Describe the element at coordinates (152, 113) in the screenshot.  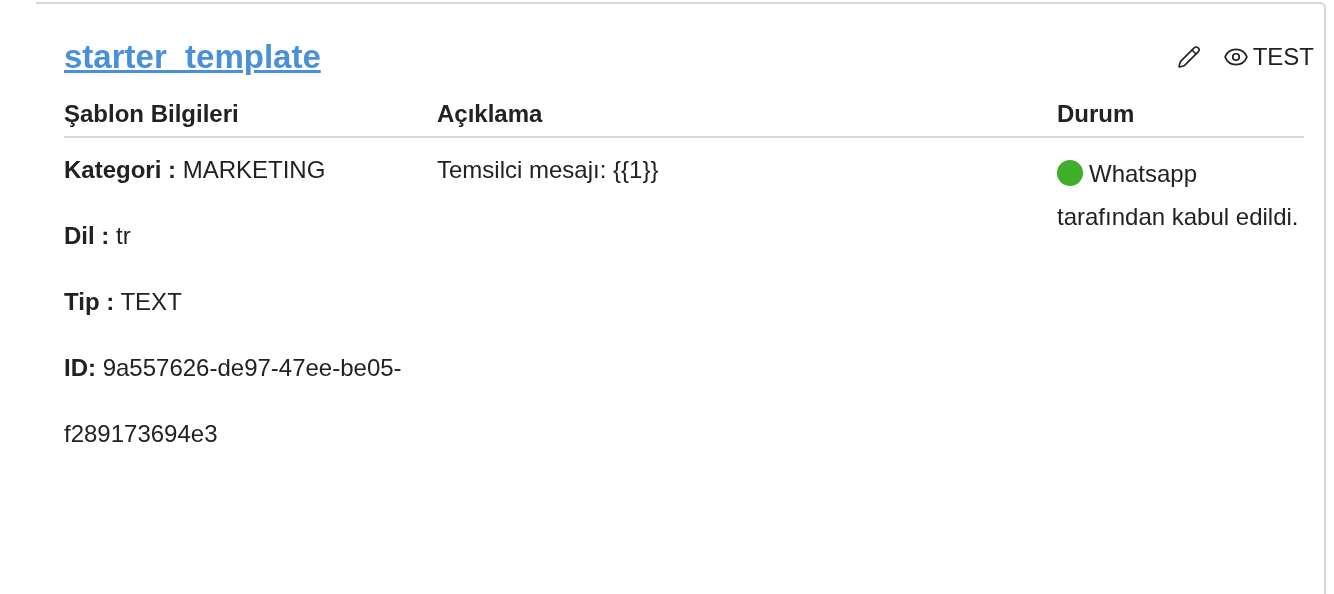
I see `column-header: Şablon Bilgileri` at that location.